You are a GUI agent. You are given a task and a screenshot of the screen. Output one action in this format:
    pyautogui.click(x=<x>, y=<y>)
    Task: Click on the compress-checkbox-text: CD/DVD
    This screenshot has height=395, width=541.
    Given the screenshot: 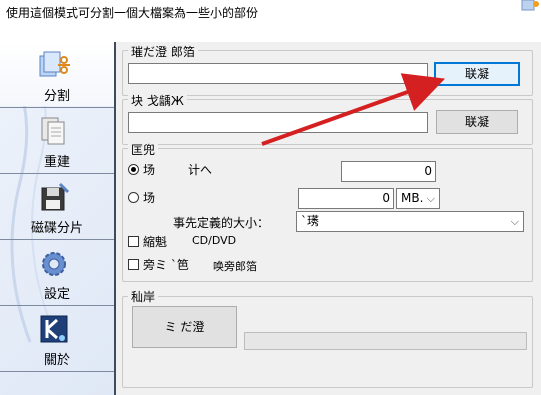 What is the action you would take?
    pyautogui.click(x=214, y=240)
    